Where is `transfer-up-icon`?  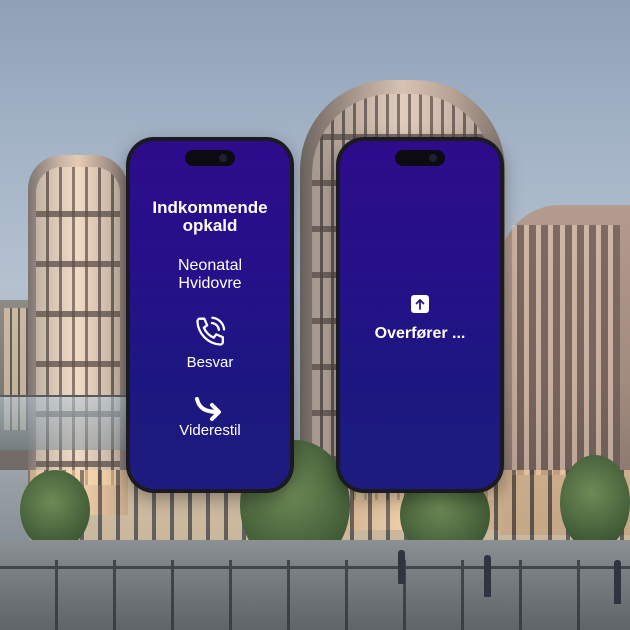 transfer-up-icon is located at coordinates (420, 304).